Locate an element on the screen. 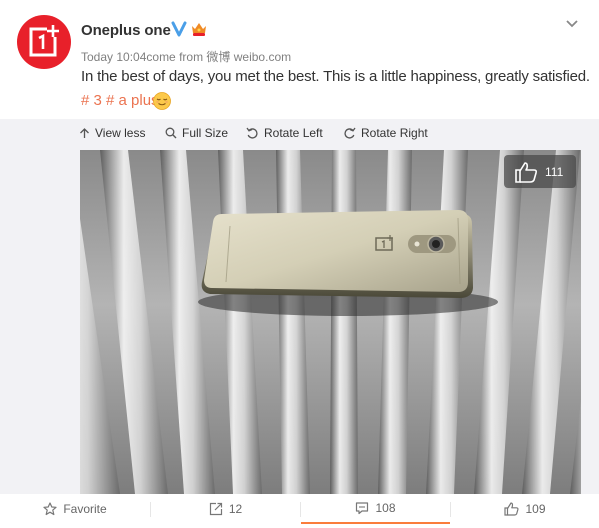 This screenshot has height=528, width=599. comment-icon is located at coordinates (362, 508).